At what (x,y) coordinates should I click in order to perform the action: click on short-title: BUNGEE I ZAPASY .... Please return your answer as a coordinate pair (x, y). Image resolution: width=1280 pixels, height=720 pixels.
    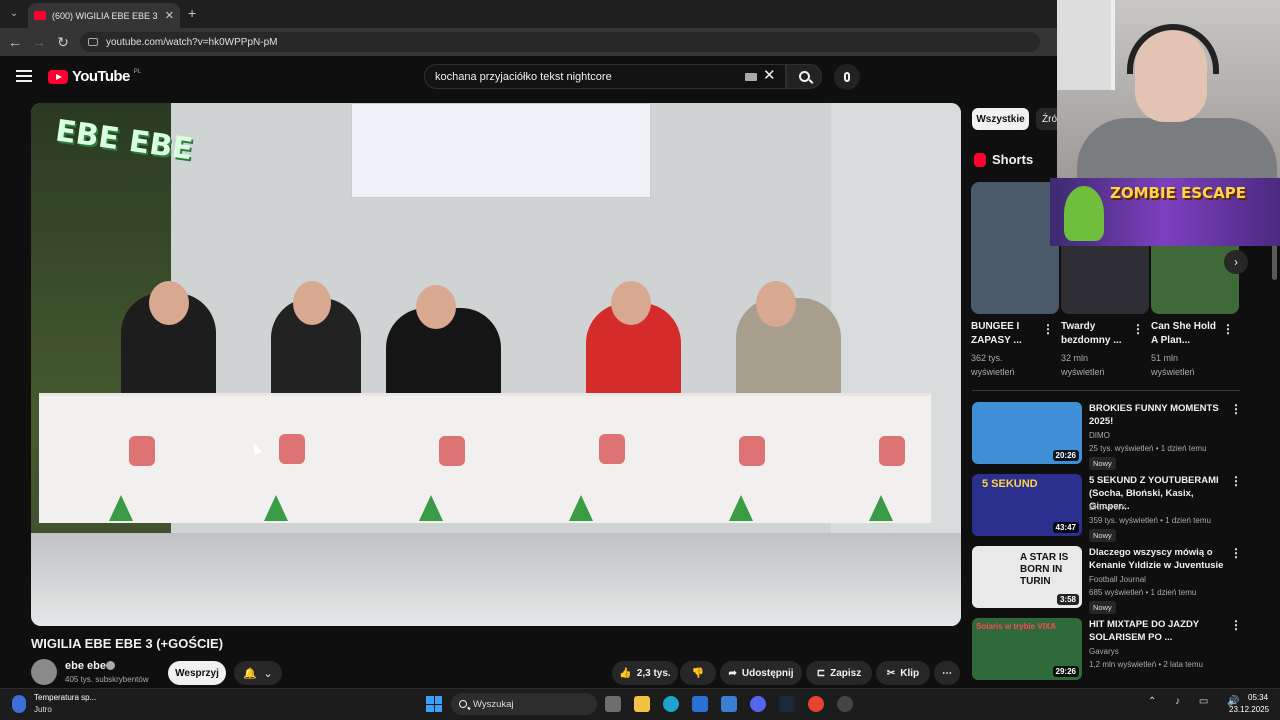
    Looking at the image, I should click on (1006, 334).